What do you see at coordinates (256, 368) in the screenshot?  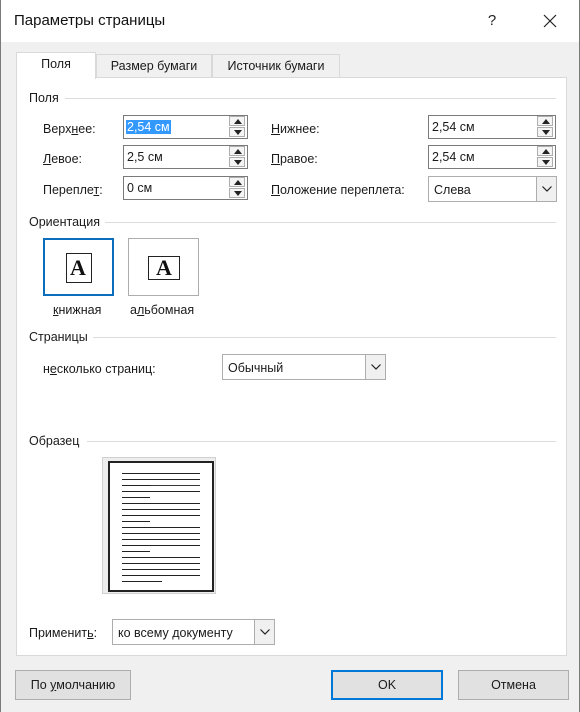 I see `multiple-pages-value: Обычный` at bounding box center [256, 368].